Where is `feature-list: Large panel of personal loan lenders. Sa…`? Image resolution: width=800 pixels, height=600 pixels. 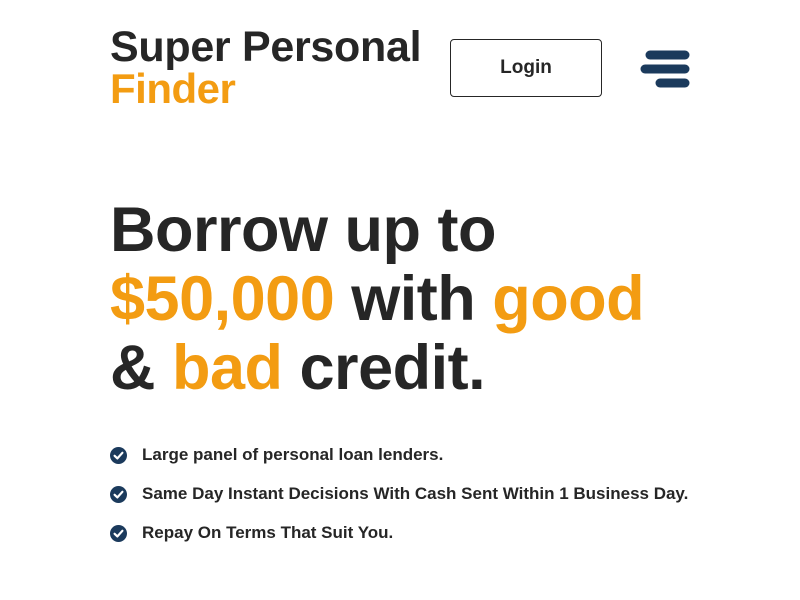 feature-list: Large panel of personal loan lenders. Sa… is located at coordinates (399, 499).